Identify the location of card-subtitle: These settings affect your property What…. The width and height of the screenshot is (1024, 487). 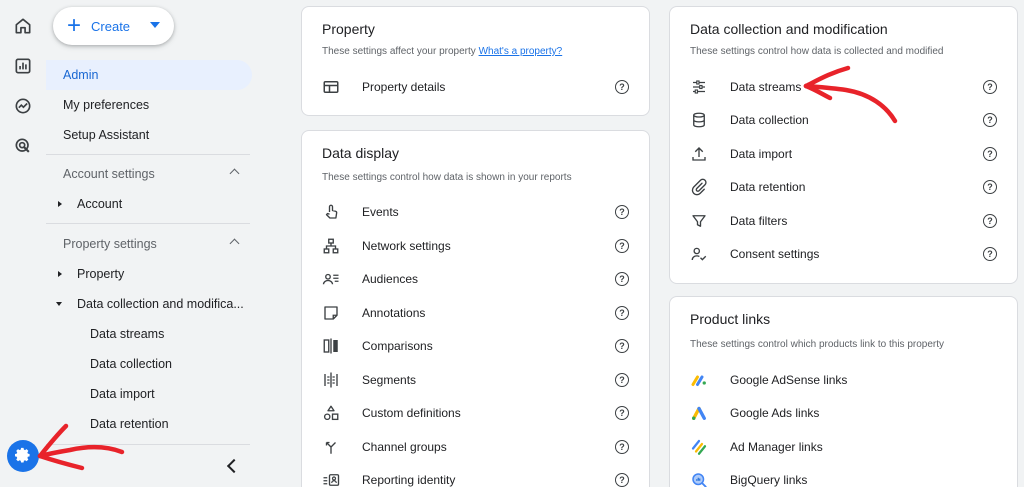
(442, 51).